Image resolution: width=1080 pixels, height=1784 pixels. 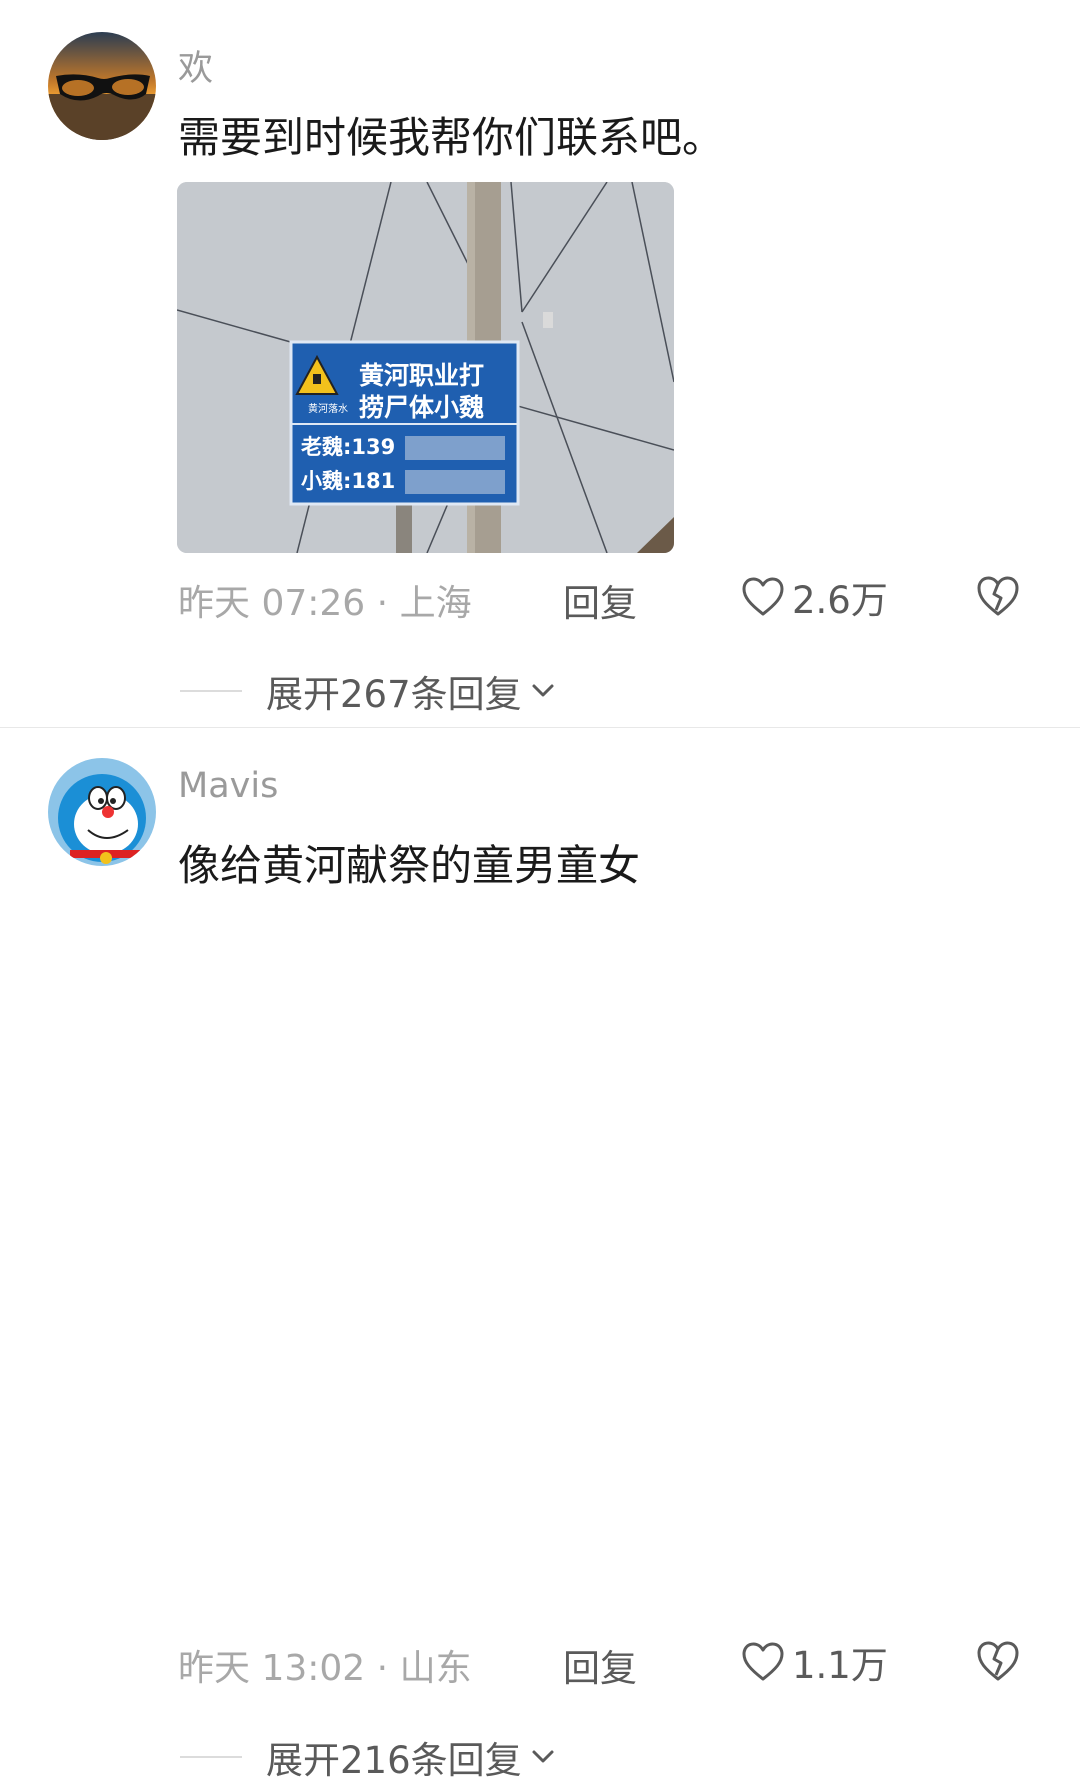 What do you see at coordinates (421, 407) in the screenshot?
I see `svg-text: 捞尸体小魏` at bounding box center [421, 407].